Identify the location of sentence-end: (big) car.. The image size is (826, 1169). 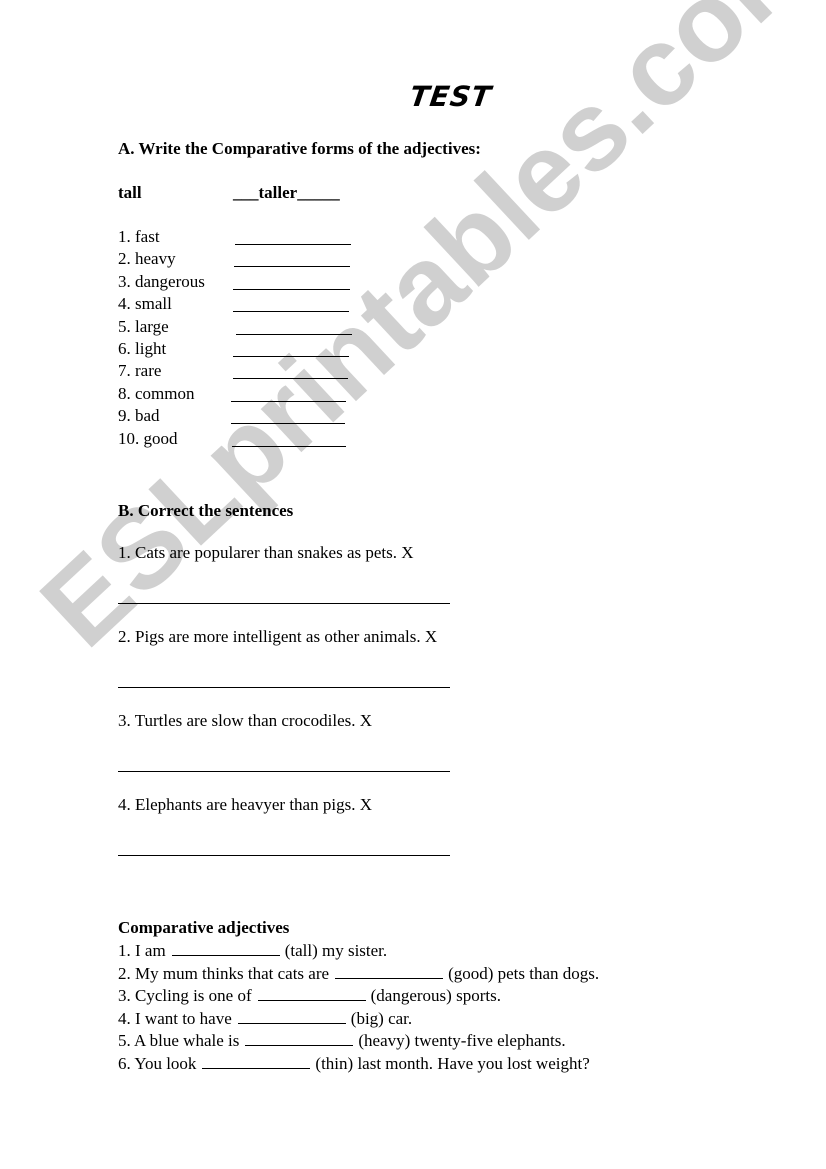
(381, 1018).